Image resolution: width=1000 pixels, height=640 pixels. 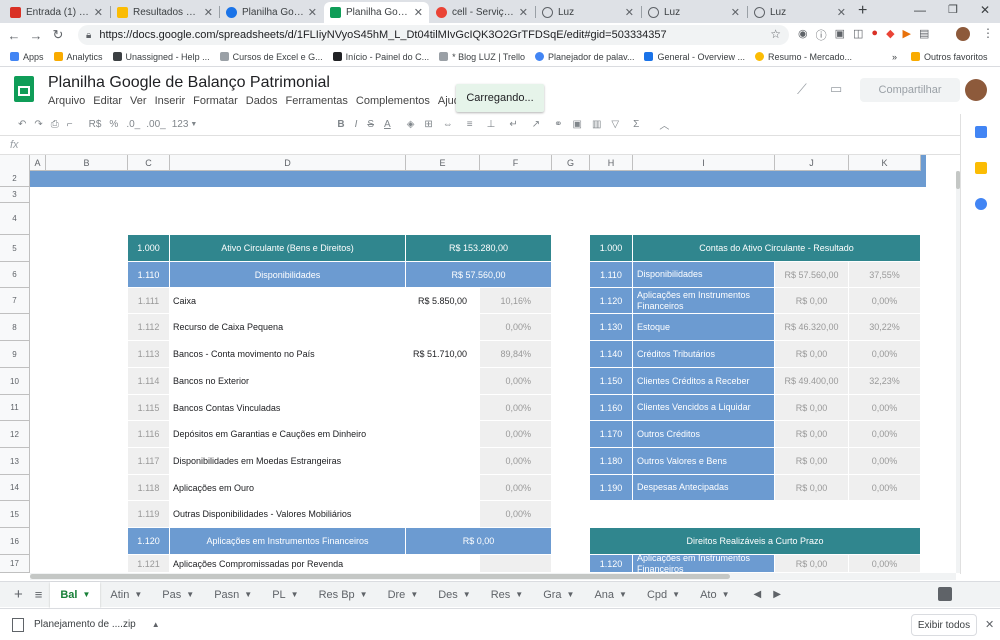 What do you see at coordinates (148, 487) in the screenshot?
I see `code-cell: 1.118` at bounding box center [148, 487].